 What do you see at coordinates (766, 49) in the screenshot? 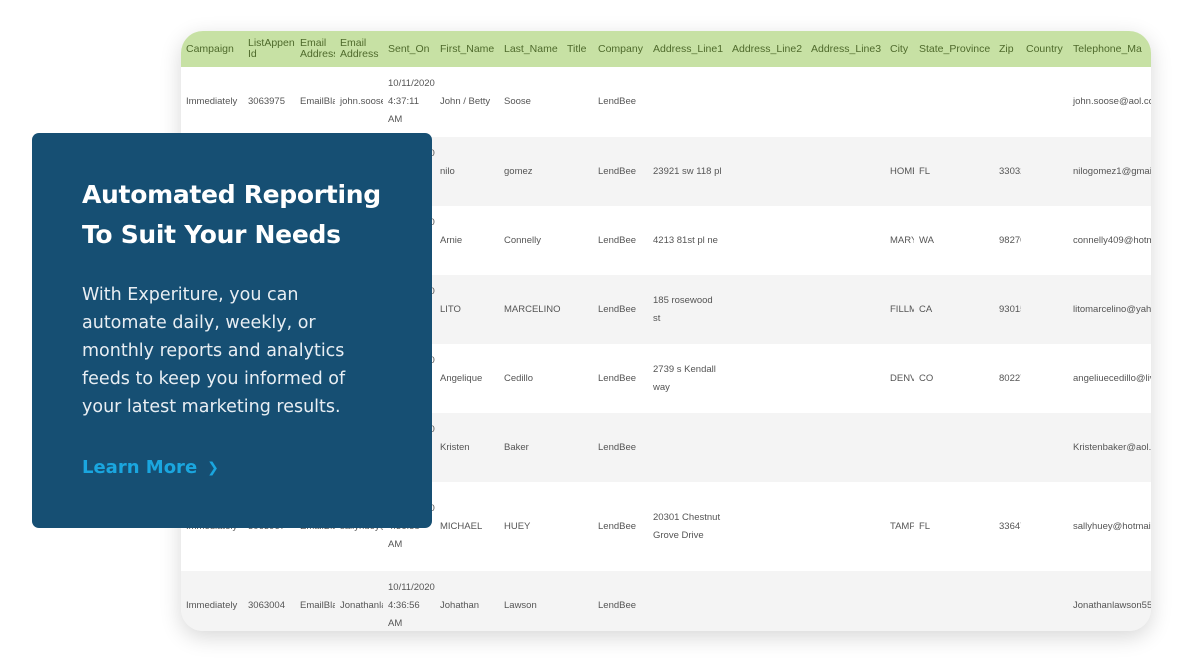
I see `column-header: Address_Line2` at bounding box center [766, 49].